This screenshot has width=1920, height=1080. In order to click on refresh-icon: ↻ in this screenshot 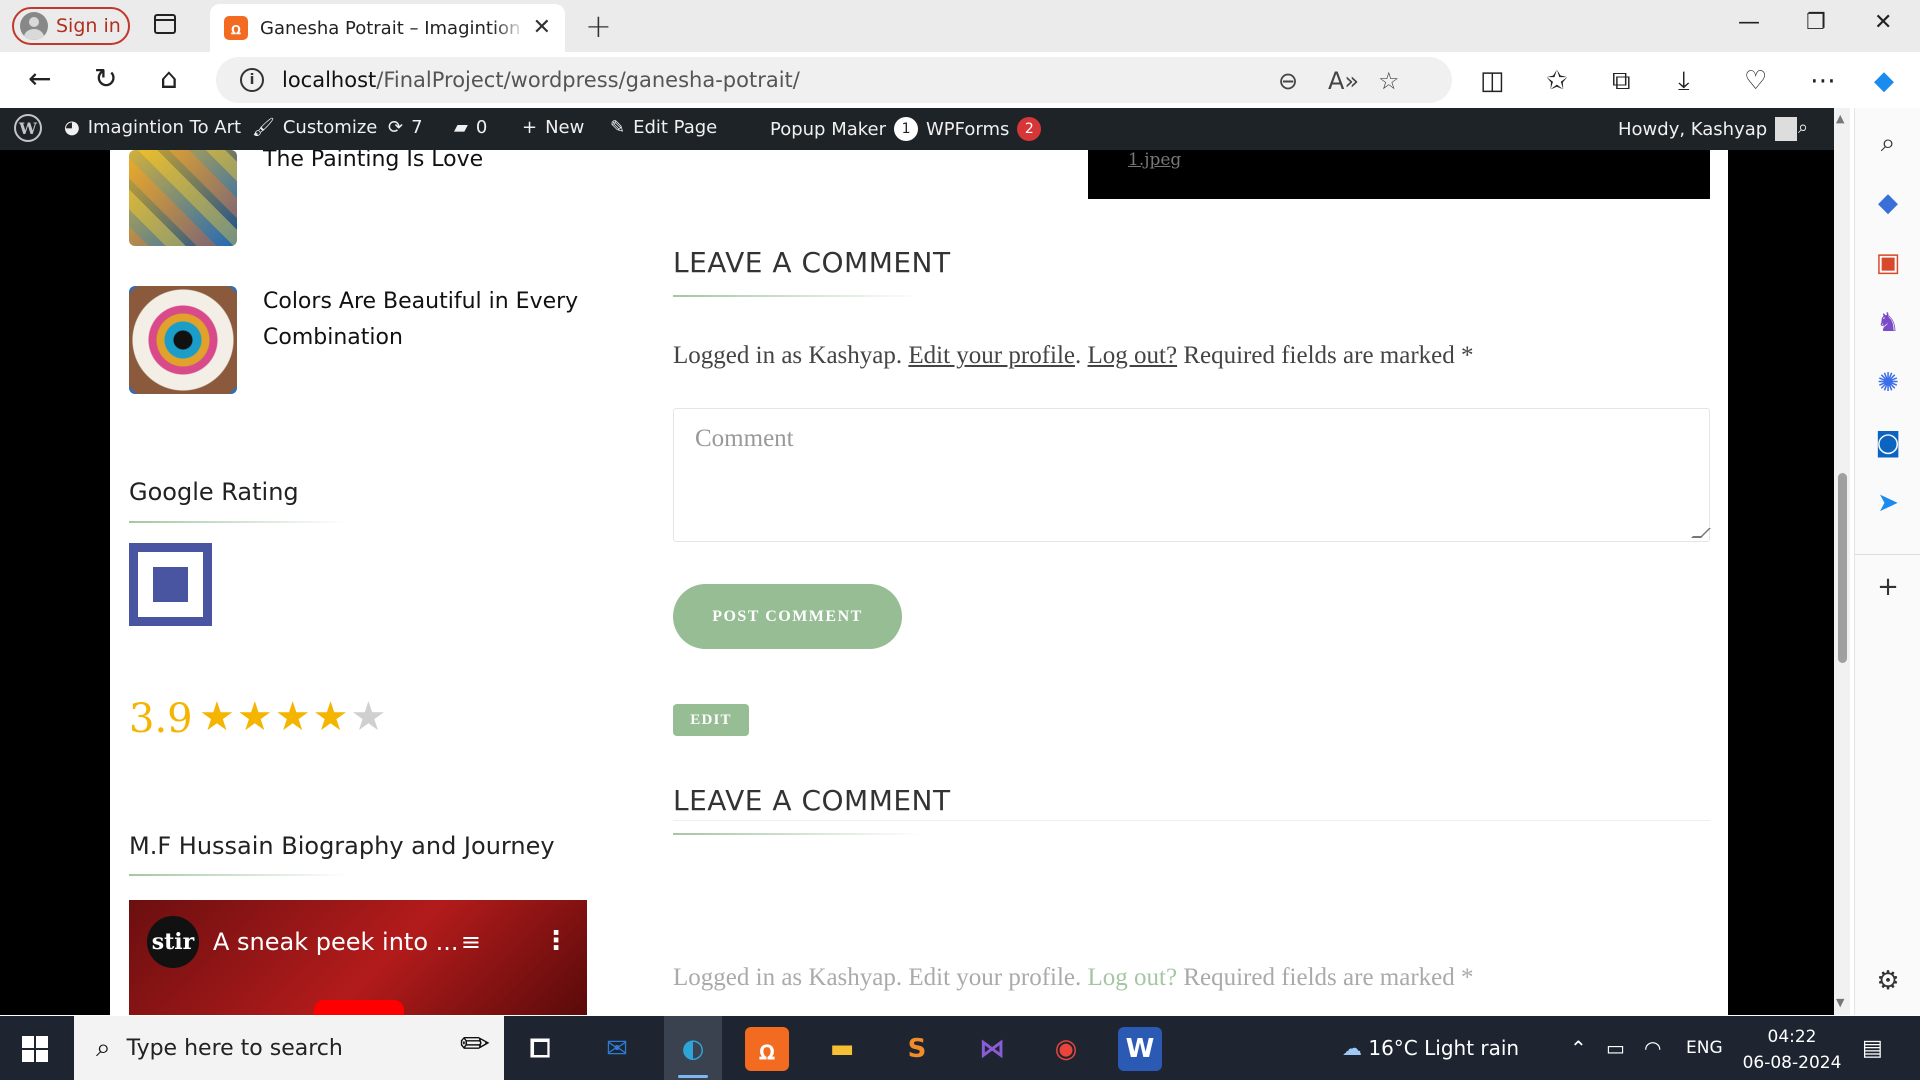, I will do `click(105, 78)`.